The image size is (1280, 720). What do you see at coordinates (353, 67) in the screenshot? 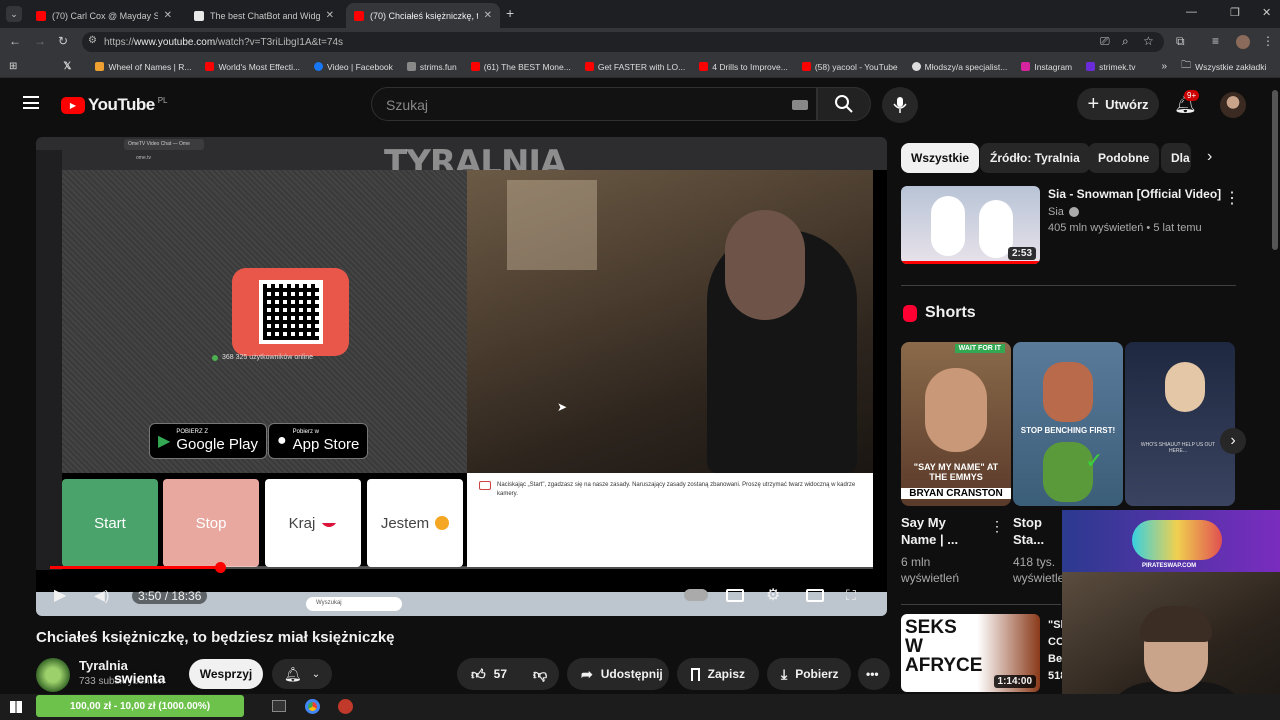
I see `bookmark-item: Video | Facebook` at bounding box center [353, 67].